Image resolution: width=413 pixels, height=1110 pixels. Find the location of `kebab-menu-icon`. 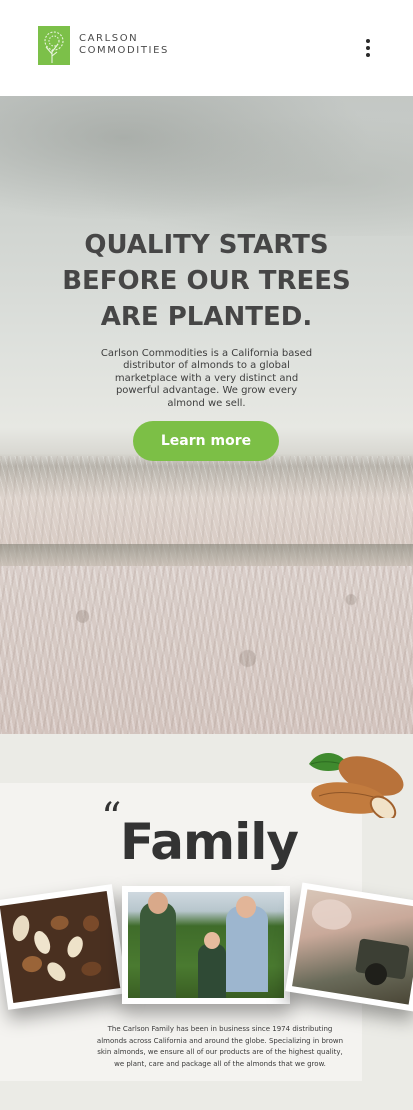

kebab-menu-icon is located at coordinates (368, 48).